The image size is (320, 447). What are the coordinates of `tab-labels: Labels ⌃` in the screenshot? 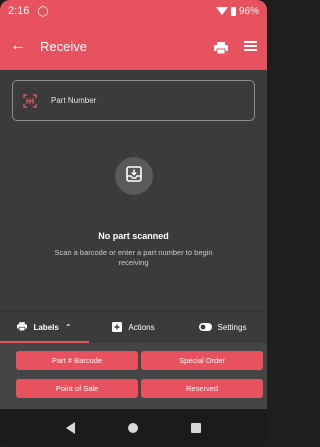 It's located at (44, 327).